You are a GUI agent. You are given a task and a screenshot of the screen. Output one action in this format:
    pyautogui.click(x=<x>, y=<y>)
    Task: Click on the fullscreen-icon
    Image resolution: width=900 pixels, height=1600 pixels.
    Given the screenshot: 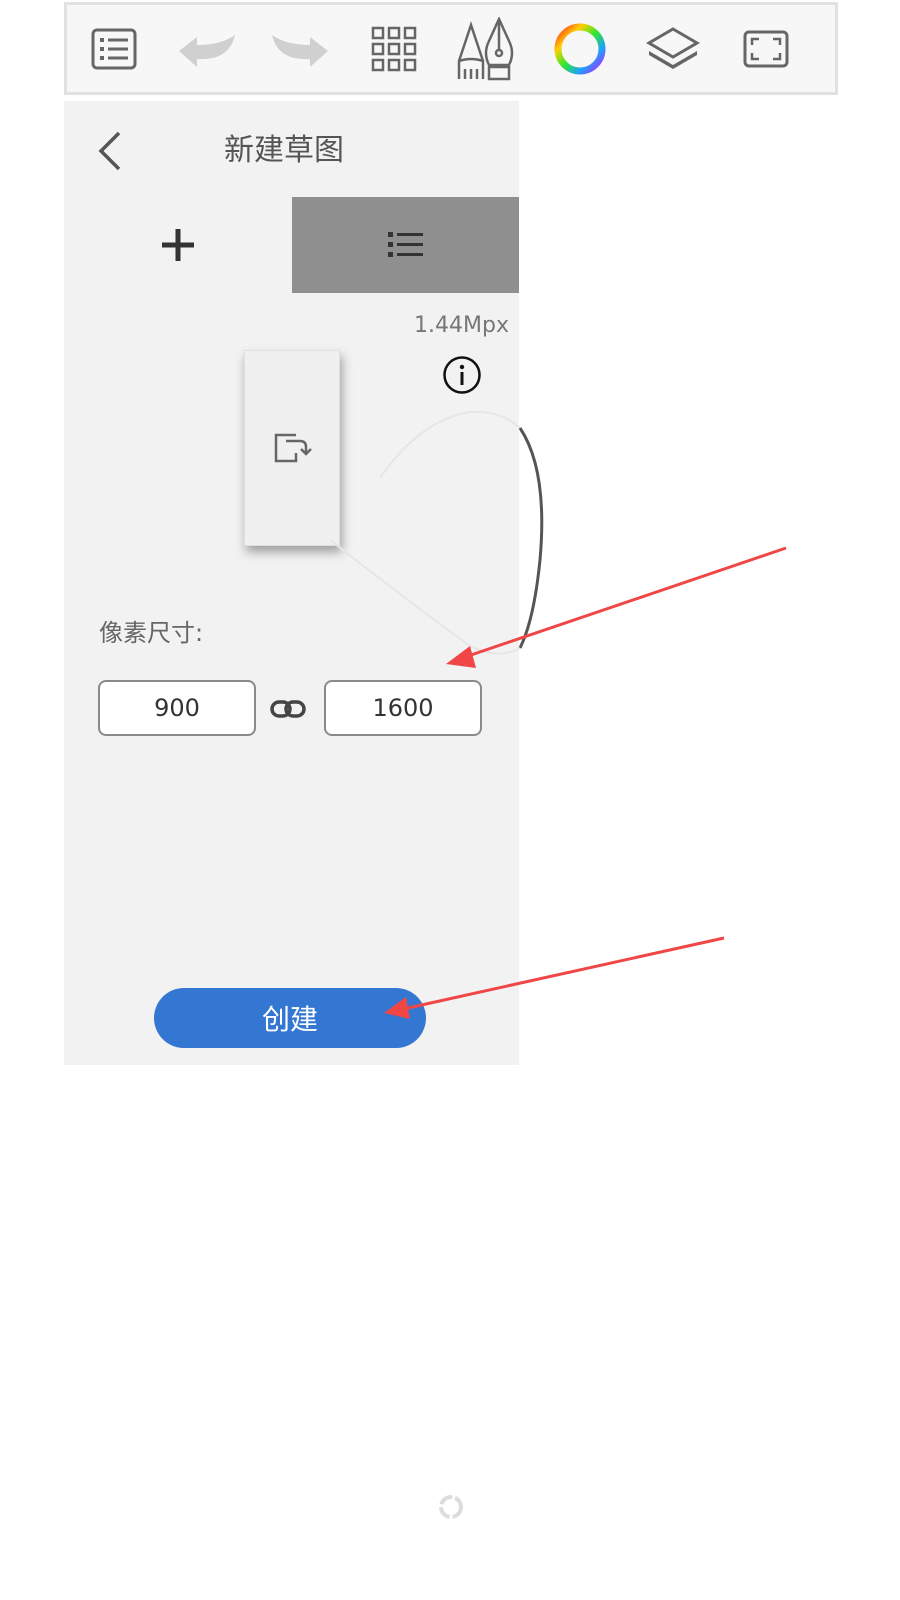 What is the action you would take?
    pyautogui.click(x=766, y=49)
    